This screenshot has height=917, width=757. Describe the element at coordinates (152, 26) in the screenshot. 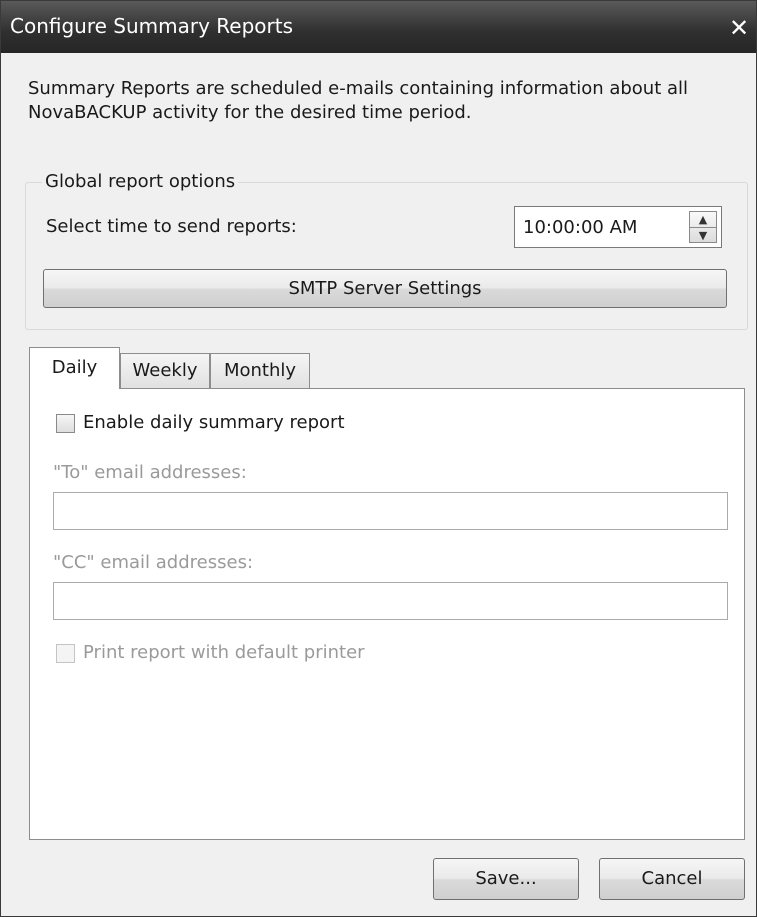

I see `window-title: Configure Summary Reports` at that location.